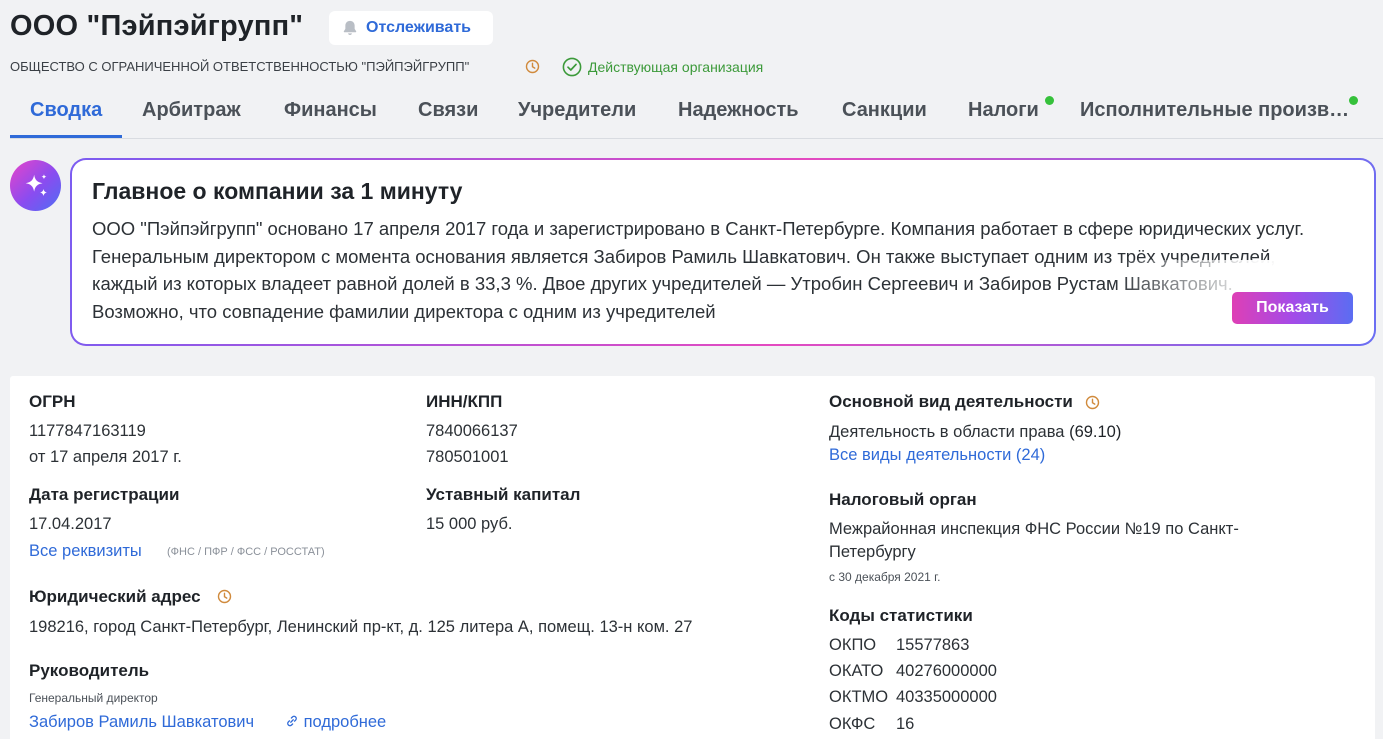  Describe the element at coordinates (115, 596) in the screenshot. I see `address-label: Юридический адрес` at that location.